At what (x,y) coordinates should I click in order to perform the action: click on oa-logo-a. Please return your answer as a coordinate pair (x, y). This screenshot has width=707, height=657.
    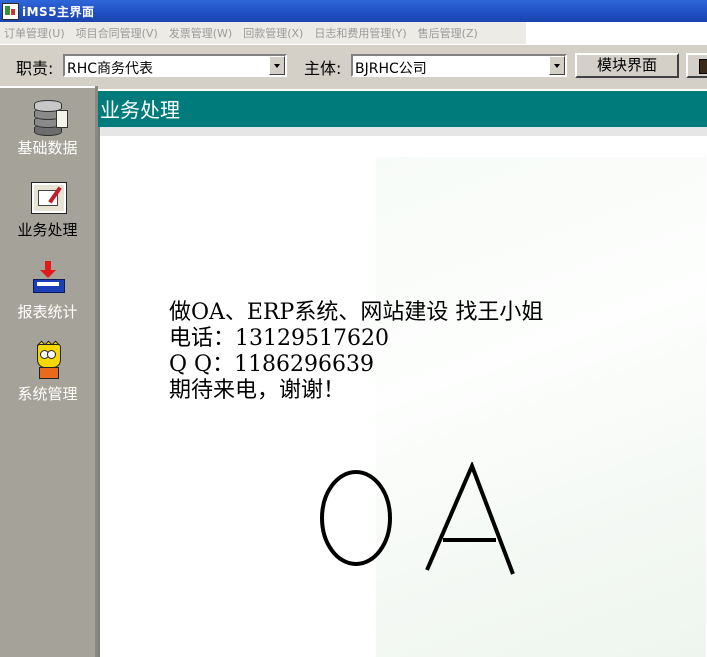
    Looking at the image, I should click on (470, 518).